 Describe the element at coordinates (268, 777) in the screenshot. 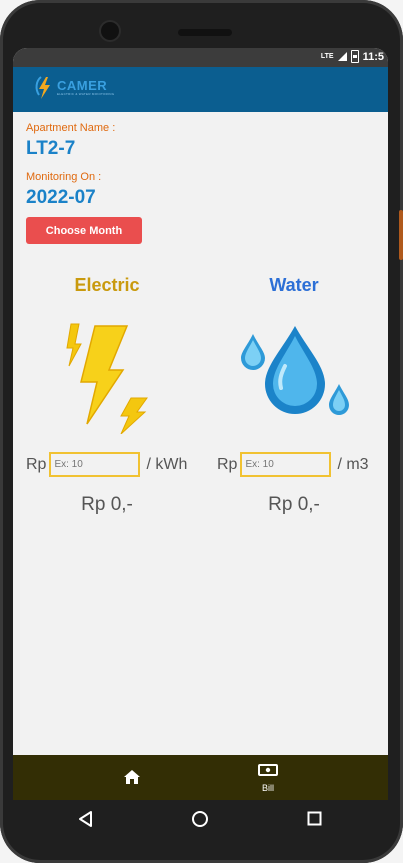

I see `nav-item-bill: Bill` at that location.